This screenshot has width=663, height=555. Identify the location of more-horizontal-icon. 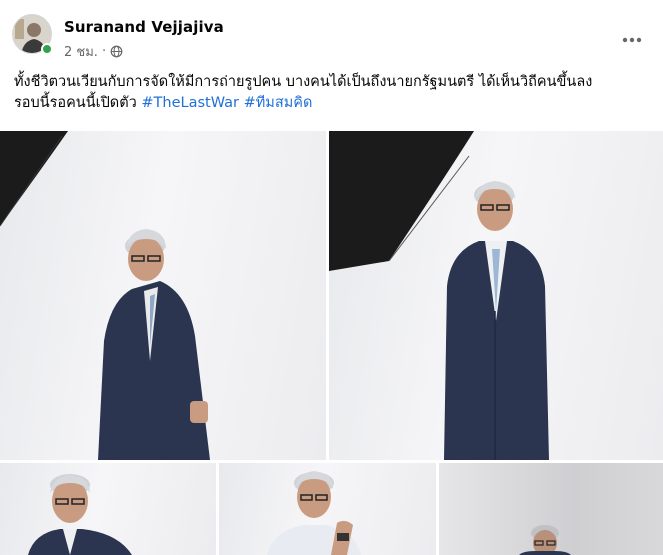
(632, 40).